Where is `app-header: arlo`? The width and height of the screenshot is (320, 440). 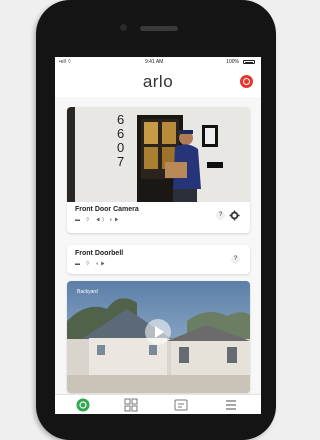
app-header: arlo is located at coordinates (158, 82).